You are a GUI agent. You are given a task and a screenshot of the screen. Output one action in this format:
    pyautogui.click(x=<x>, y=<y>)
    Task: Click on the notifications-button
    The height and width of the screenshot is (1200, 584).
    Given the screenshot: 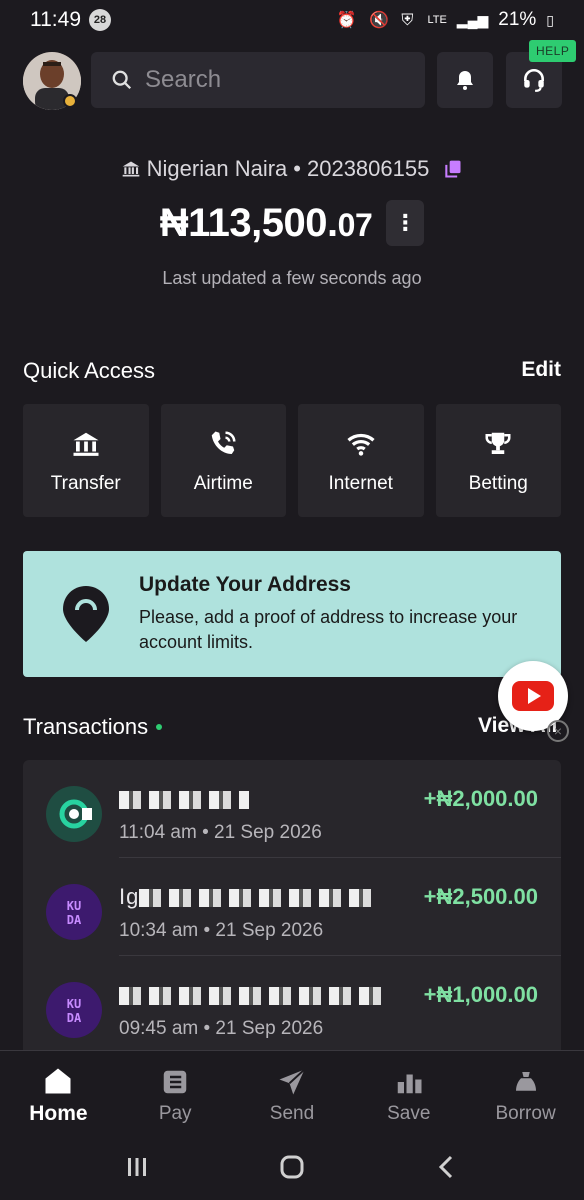 What is the action you would take?
    pyautogui.click(x=465, y=80)
    